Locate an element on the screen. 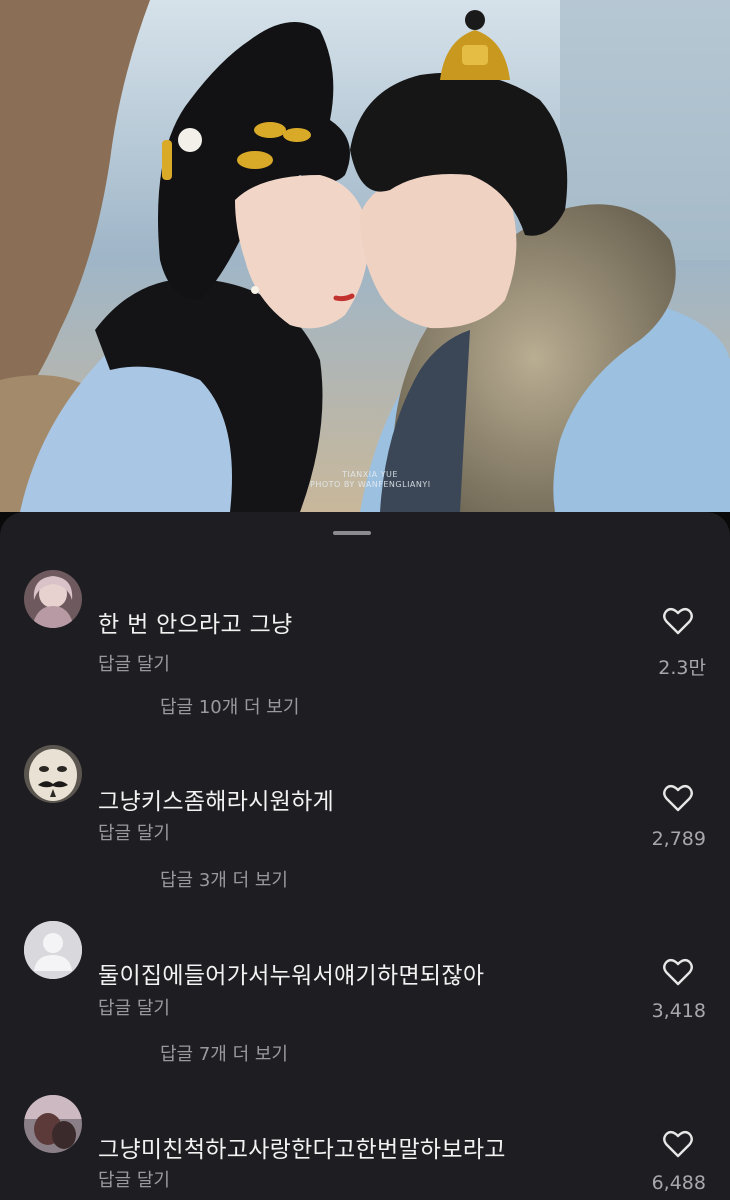  comment-item: 한 번 안으라고 그냥 답글 달기 답글 10개 더 보기 2.3만 is located at coordinates (365, 650).